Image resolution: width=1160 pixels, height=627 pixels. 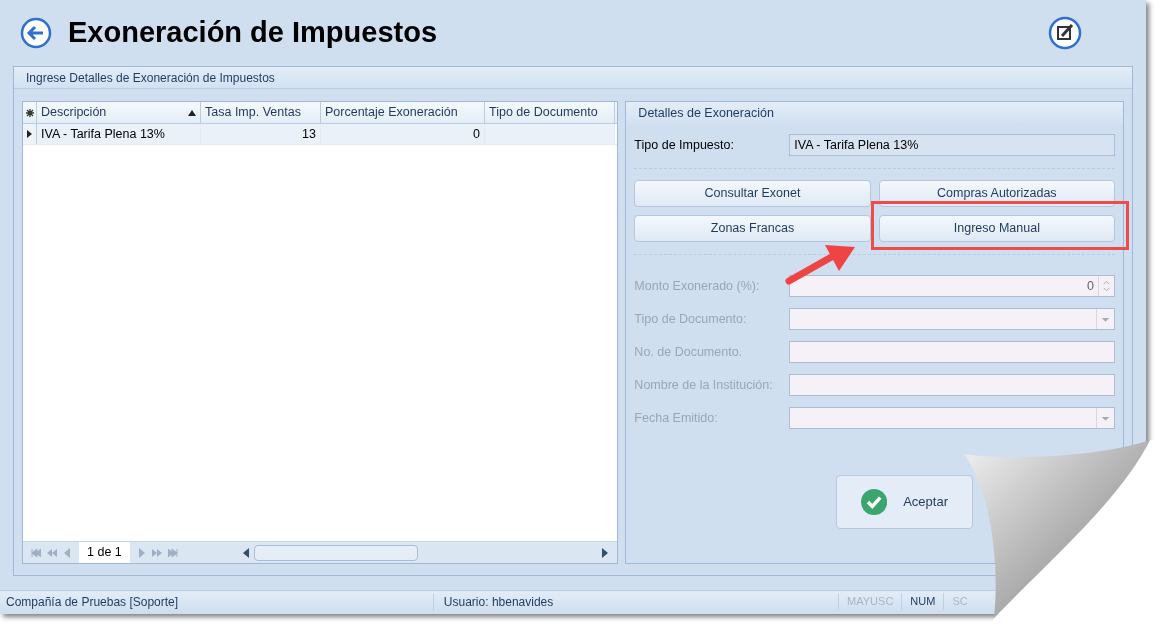 I want to click on accept-button: Aceptar, so click(x=904, y=502).